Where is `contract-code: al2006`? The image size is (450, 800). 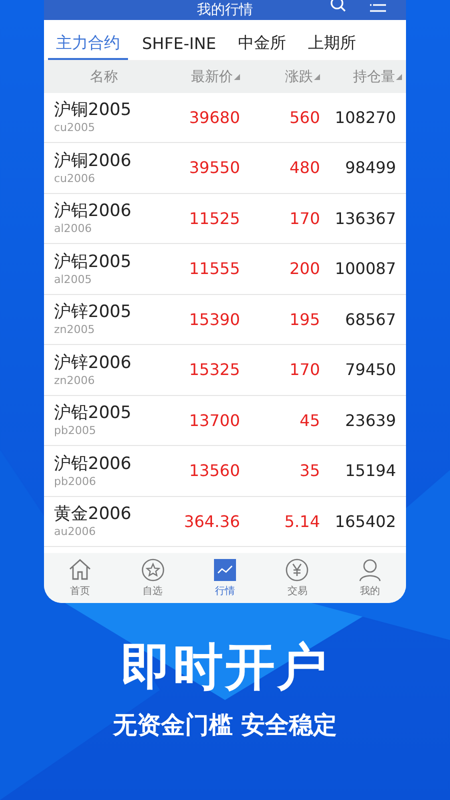
contract-code: al2006 is located at coordinates (73, 229).